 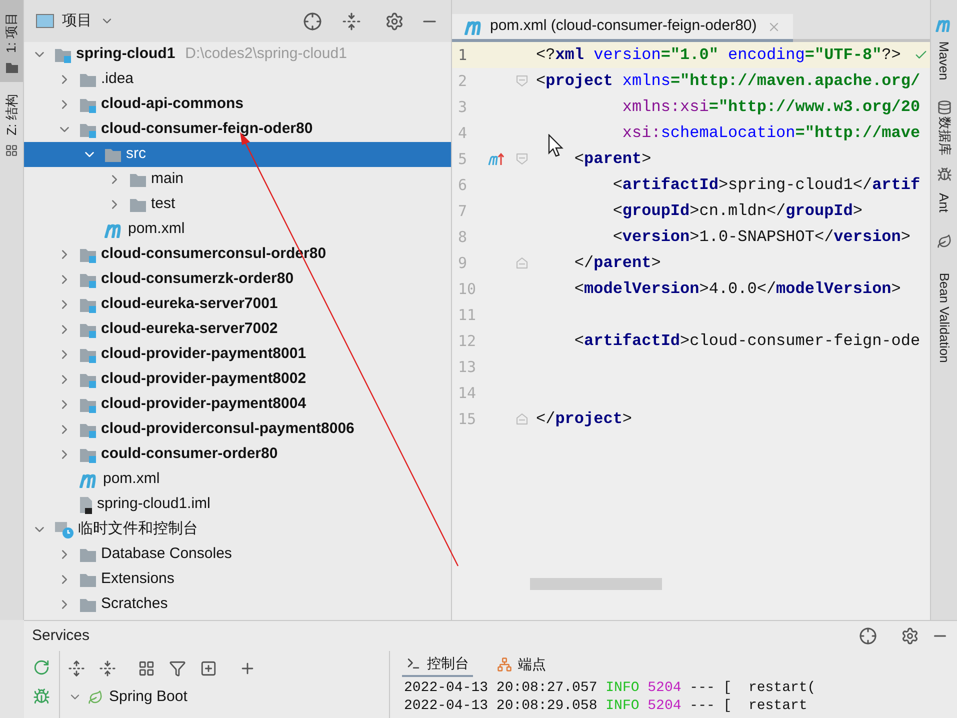 I want to click on add-service-icon, so click(x=208, y=668).